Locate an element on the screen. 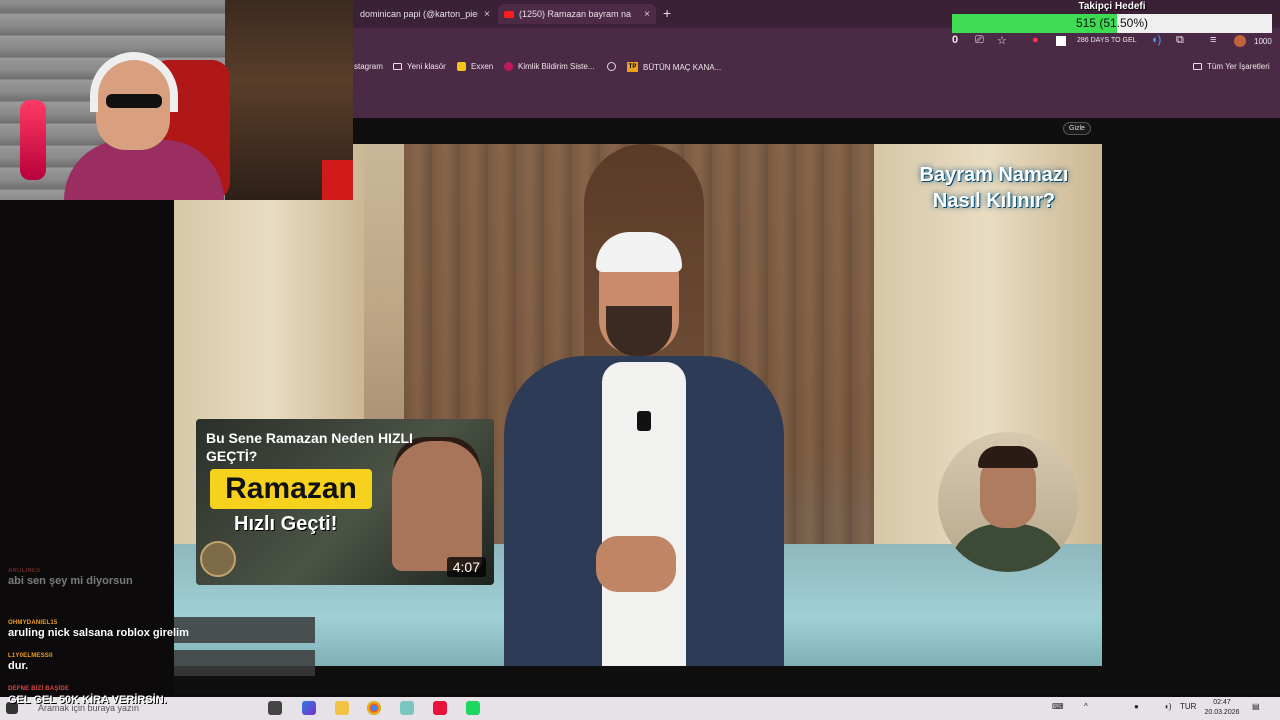 The width and height of the screenshot is (1280, 720). taskbar-clock: 02:47 20.03.2026 is located at coordinates (1222, 708).